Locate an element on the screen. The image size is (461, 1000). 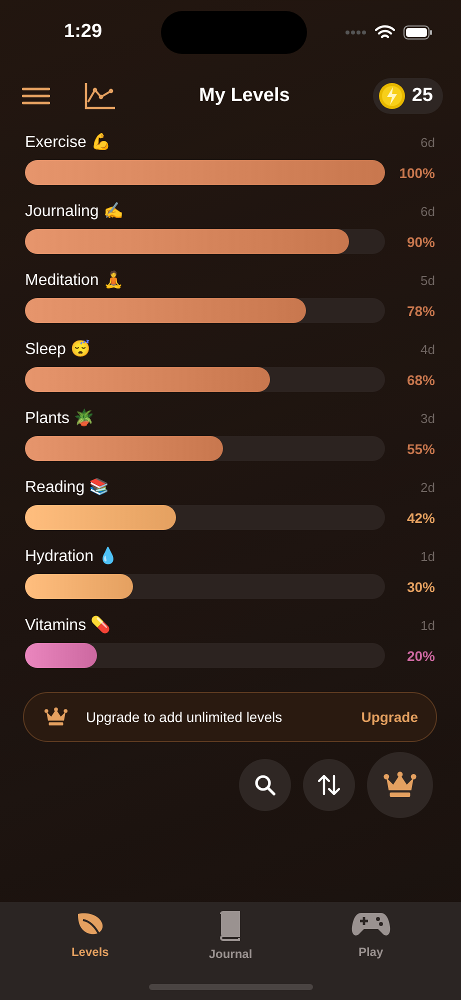
level-age: 2d is located at coordinates (427, 487).